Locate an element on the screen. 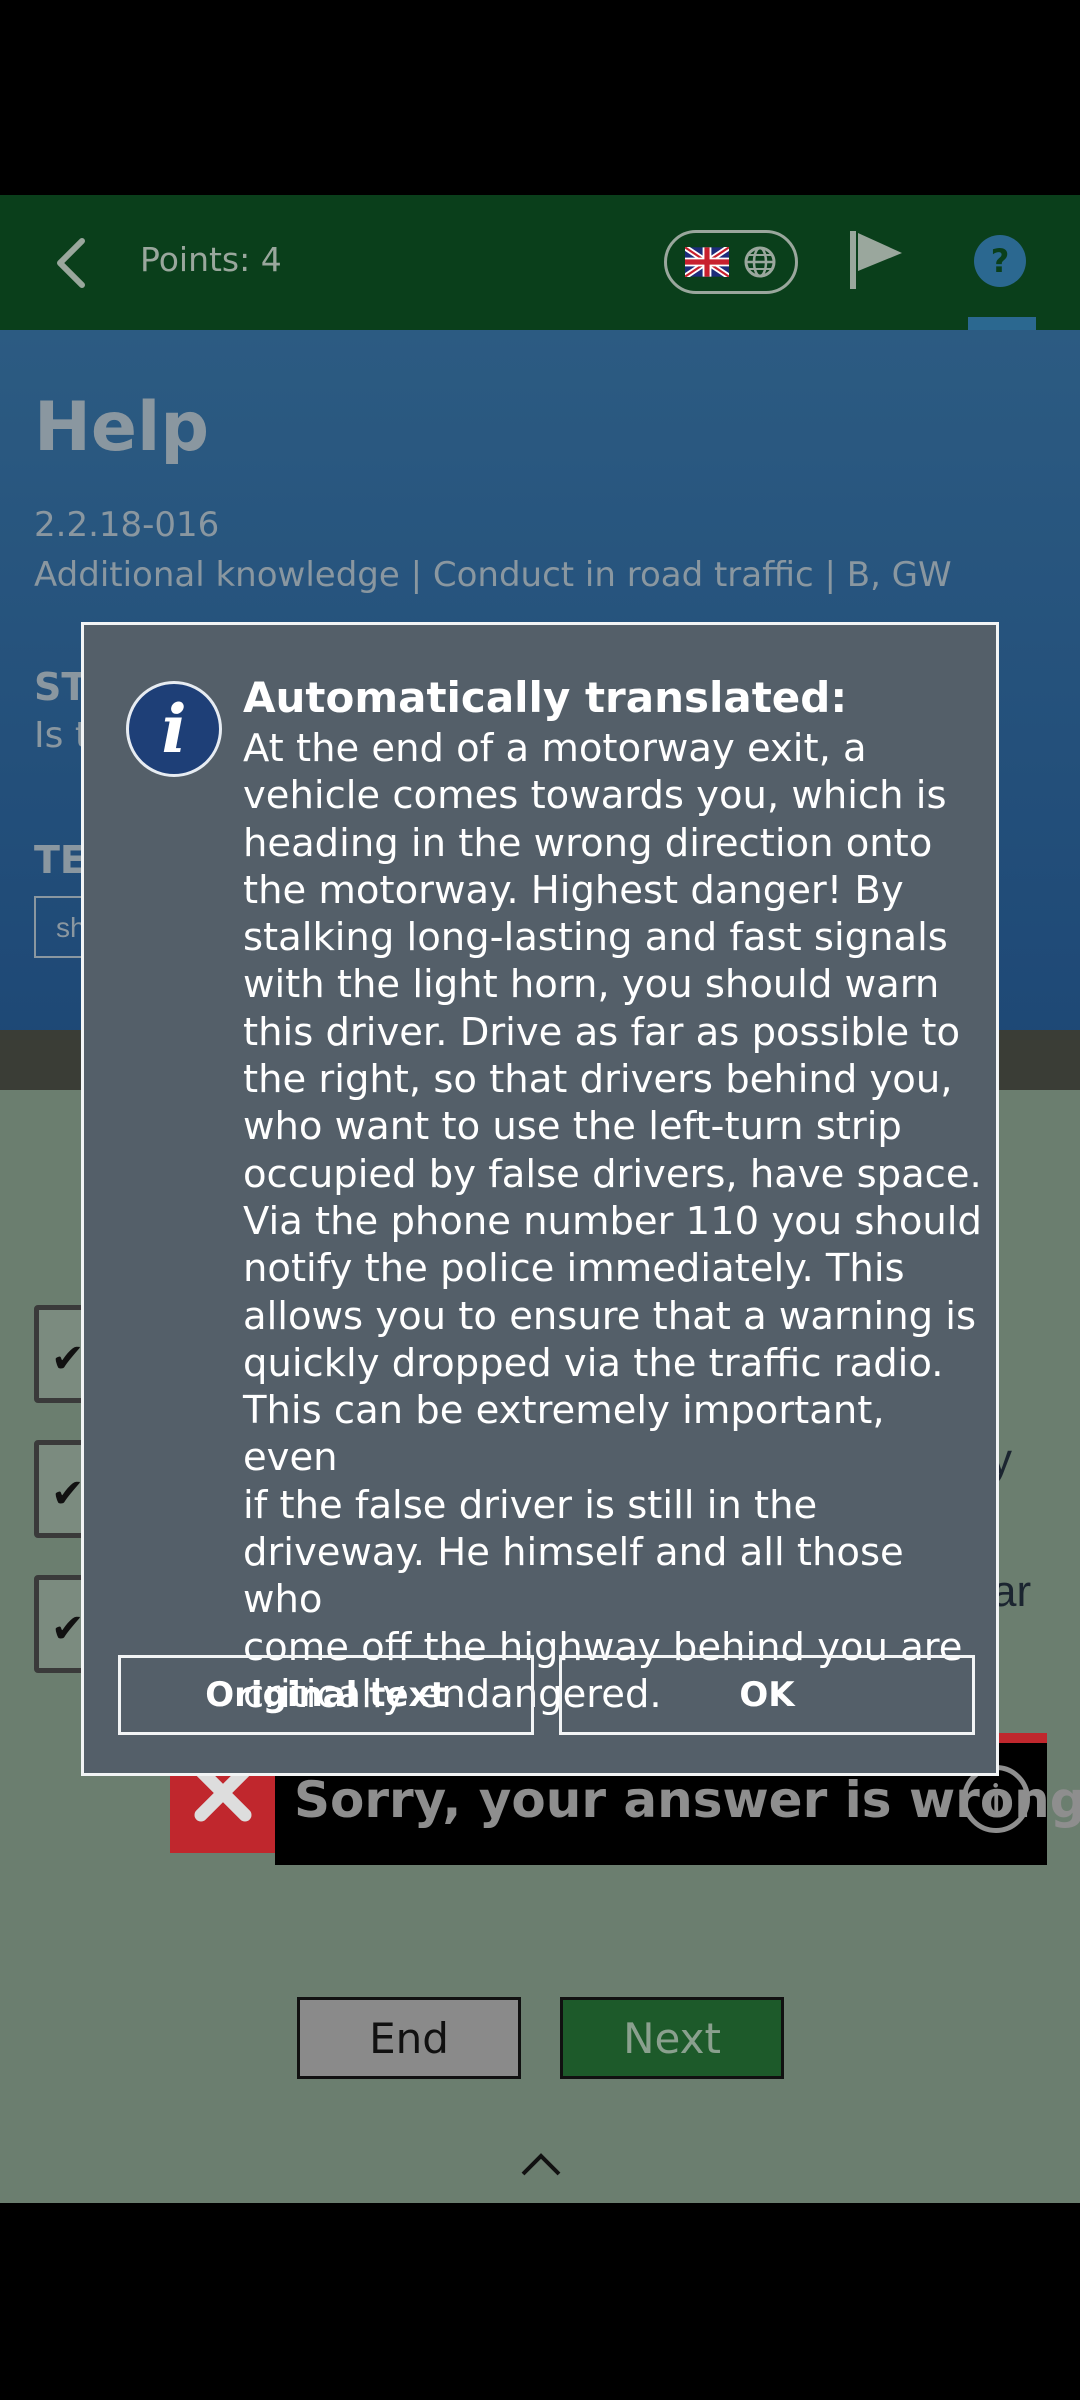 This screenshot has width=1080, height=2400. flag-icon is located at coordinates (876, 260).